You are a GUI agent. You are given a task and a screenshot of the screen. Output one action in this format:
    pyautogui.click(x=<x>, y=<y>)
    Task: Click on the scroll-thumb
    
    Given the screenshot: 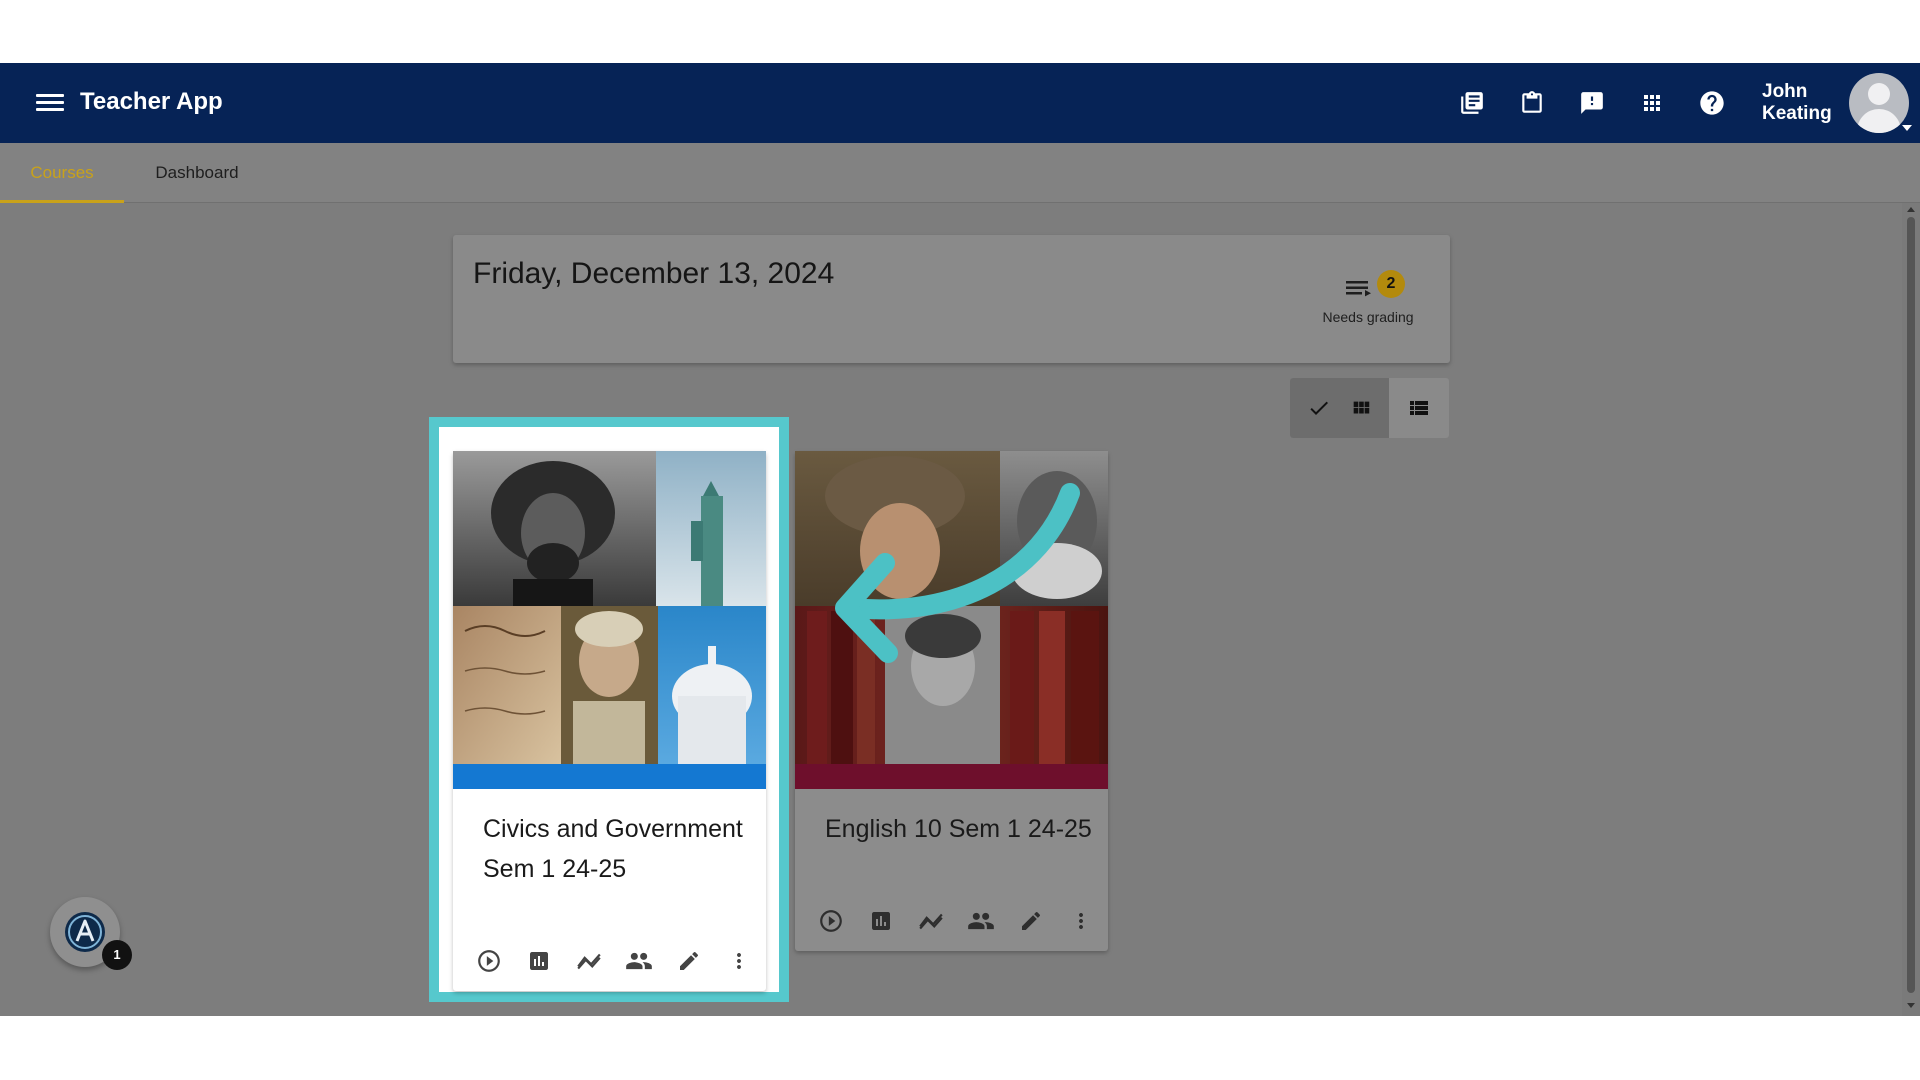 What is the action you would take?
    pyautogui.click(x=1911, y=605)
    